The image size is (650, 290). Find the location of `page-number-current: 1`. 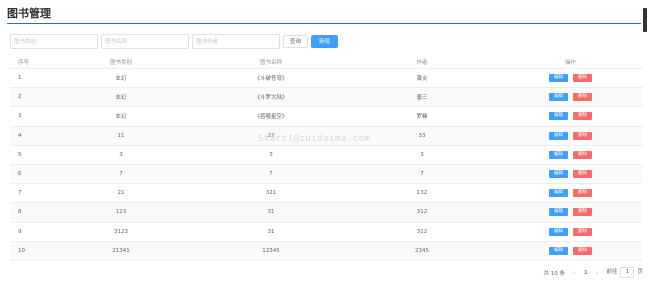

page-number-current: 1 is located at coordinates (586, 273).